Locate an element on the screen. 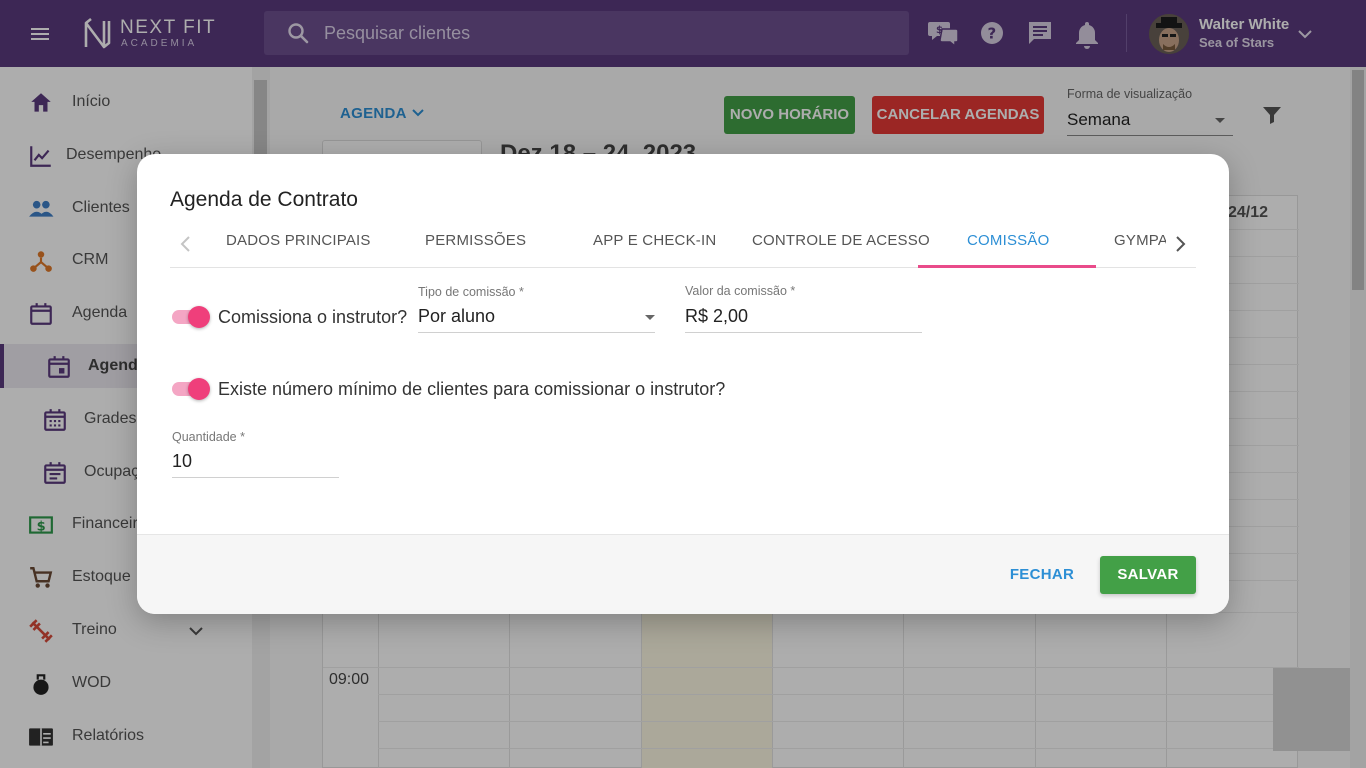 This screenshot has width=1366, height=768. tab-gympass: GYMPASS is located at coordinates (1140, 240).